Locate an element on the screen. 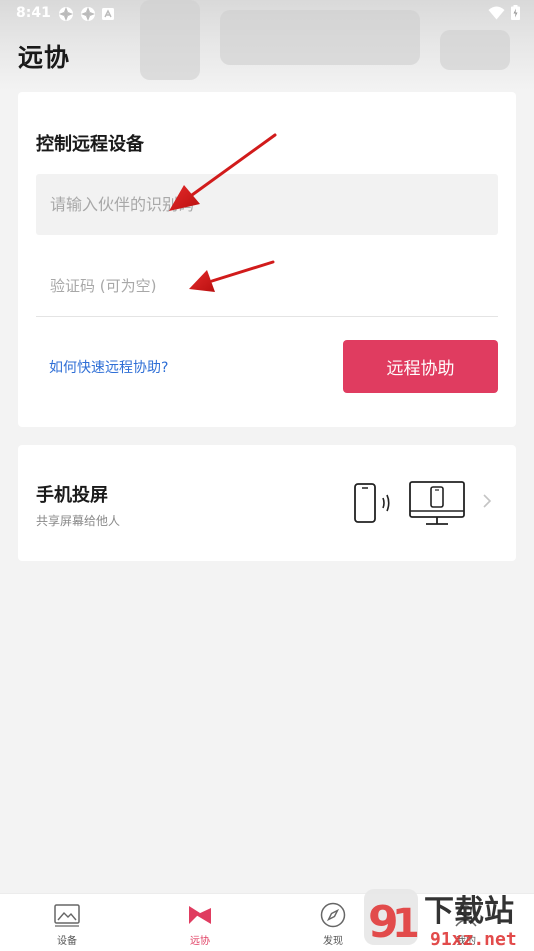  svg-text: 下载站 is located at coordinates (469, 911).